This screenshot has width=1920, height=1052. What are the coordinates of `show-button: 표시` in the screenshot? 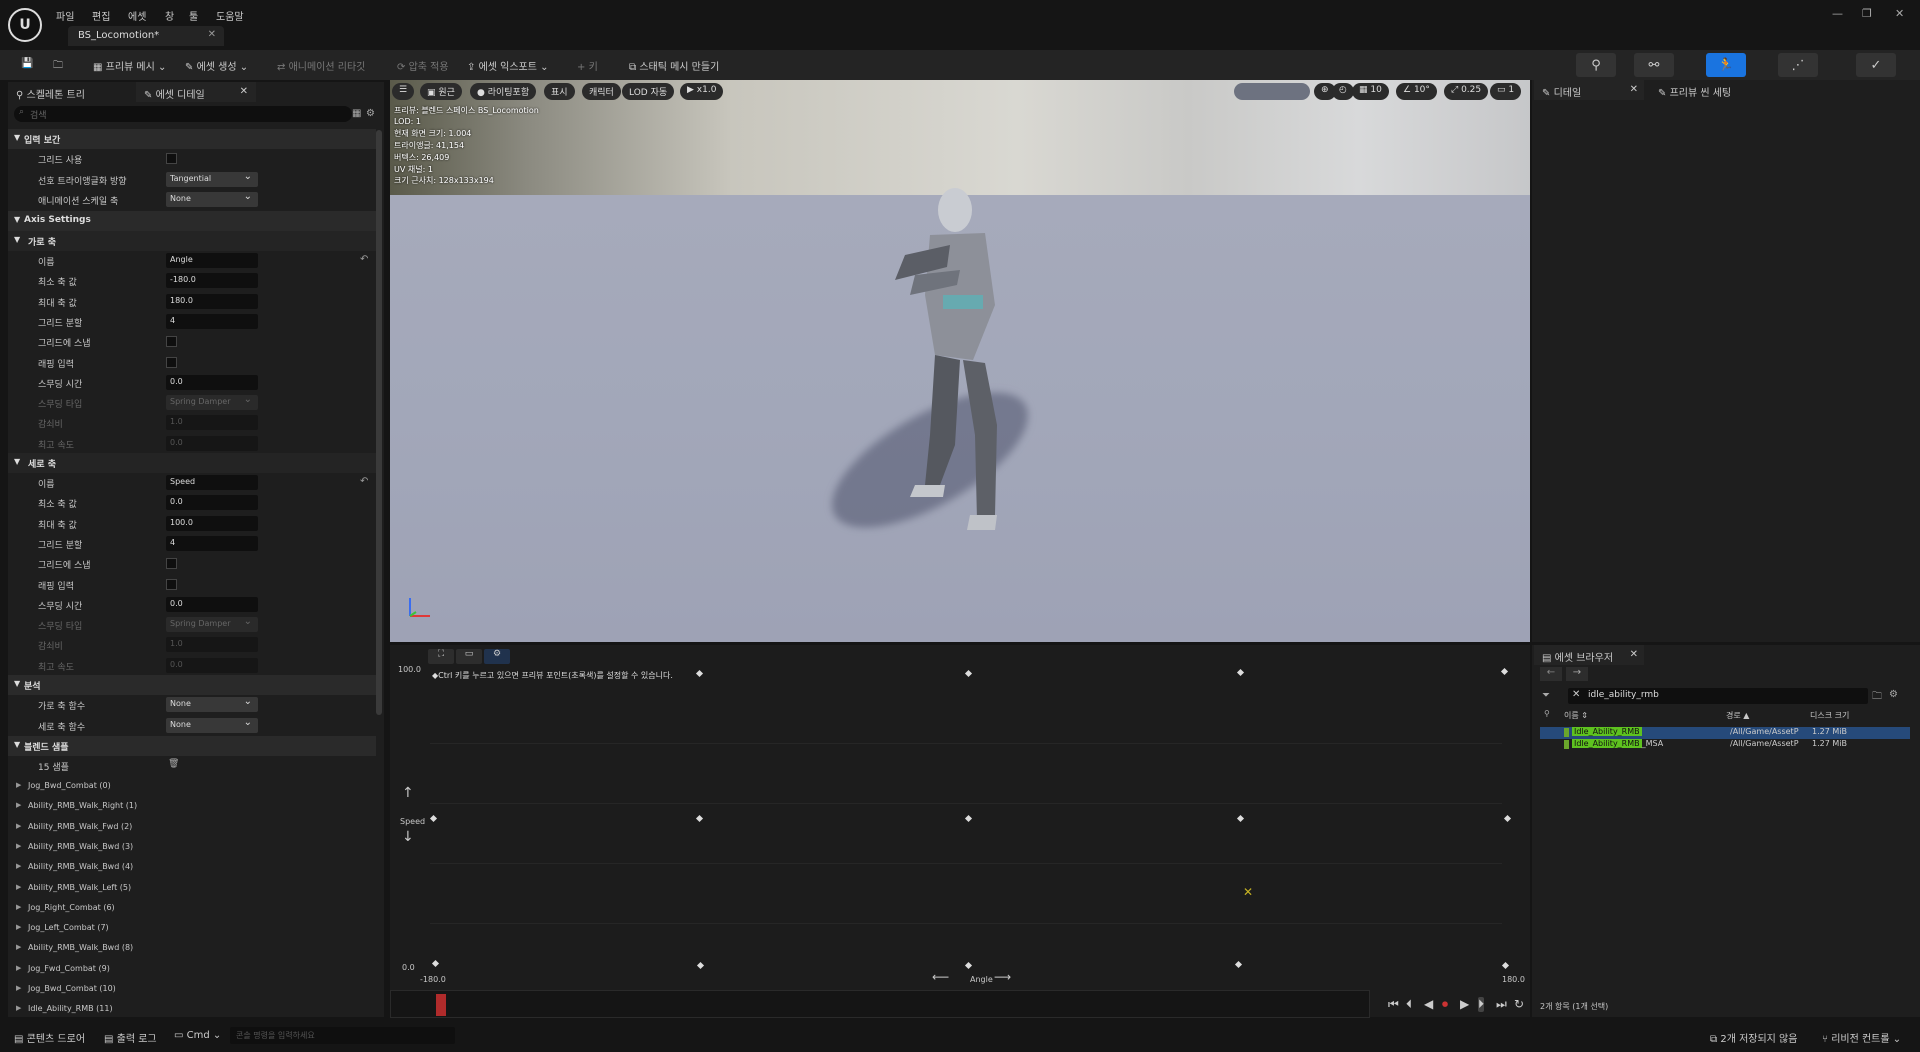 It's located at (559, 91).